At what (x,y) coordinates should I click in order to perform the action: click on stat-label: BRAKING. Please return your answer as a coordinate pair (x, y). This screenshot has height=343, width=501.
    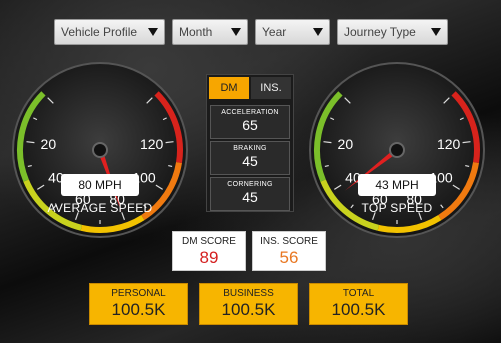
    Looking at the image, I should click on (250, 148).